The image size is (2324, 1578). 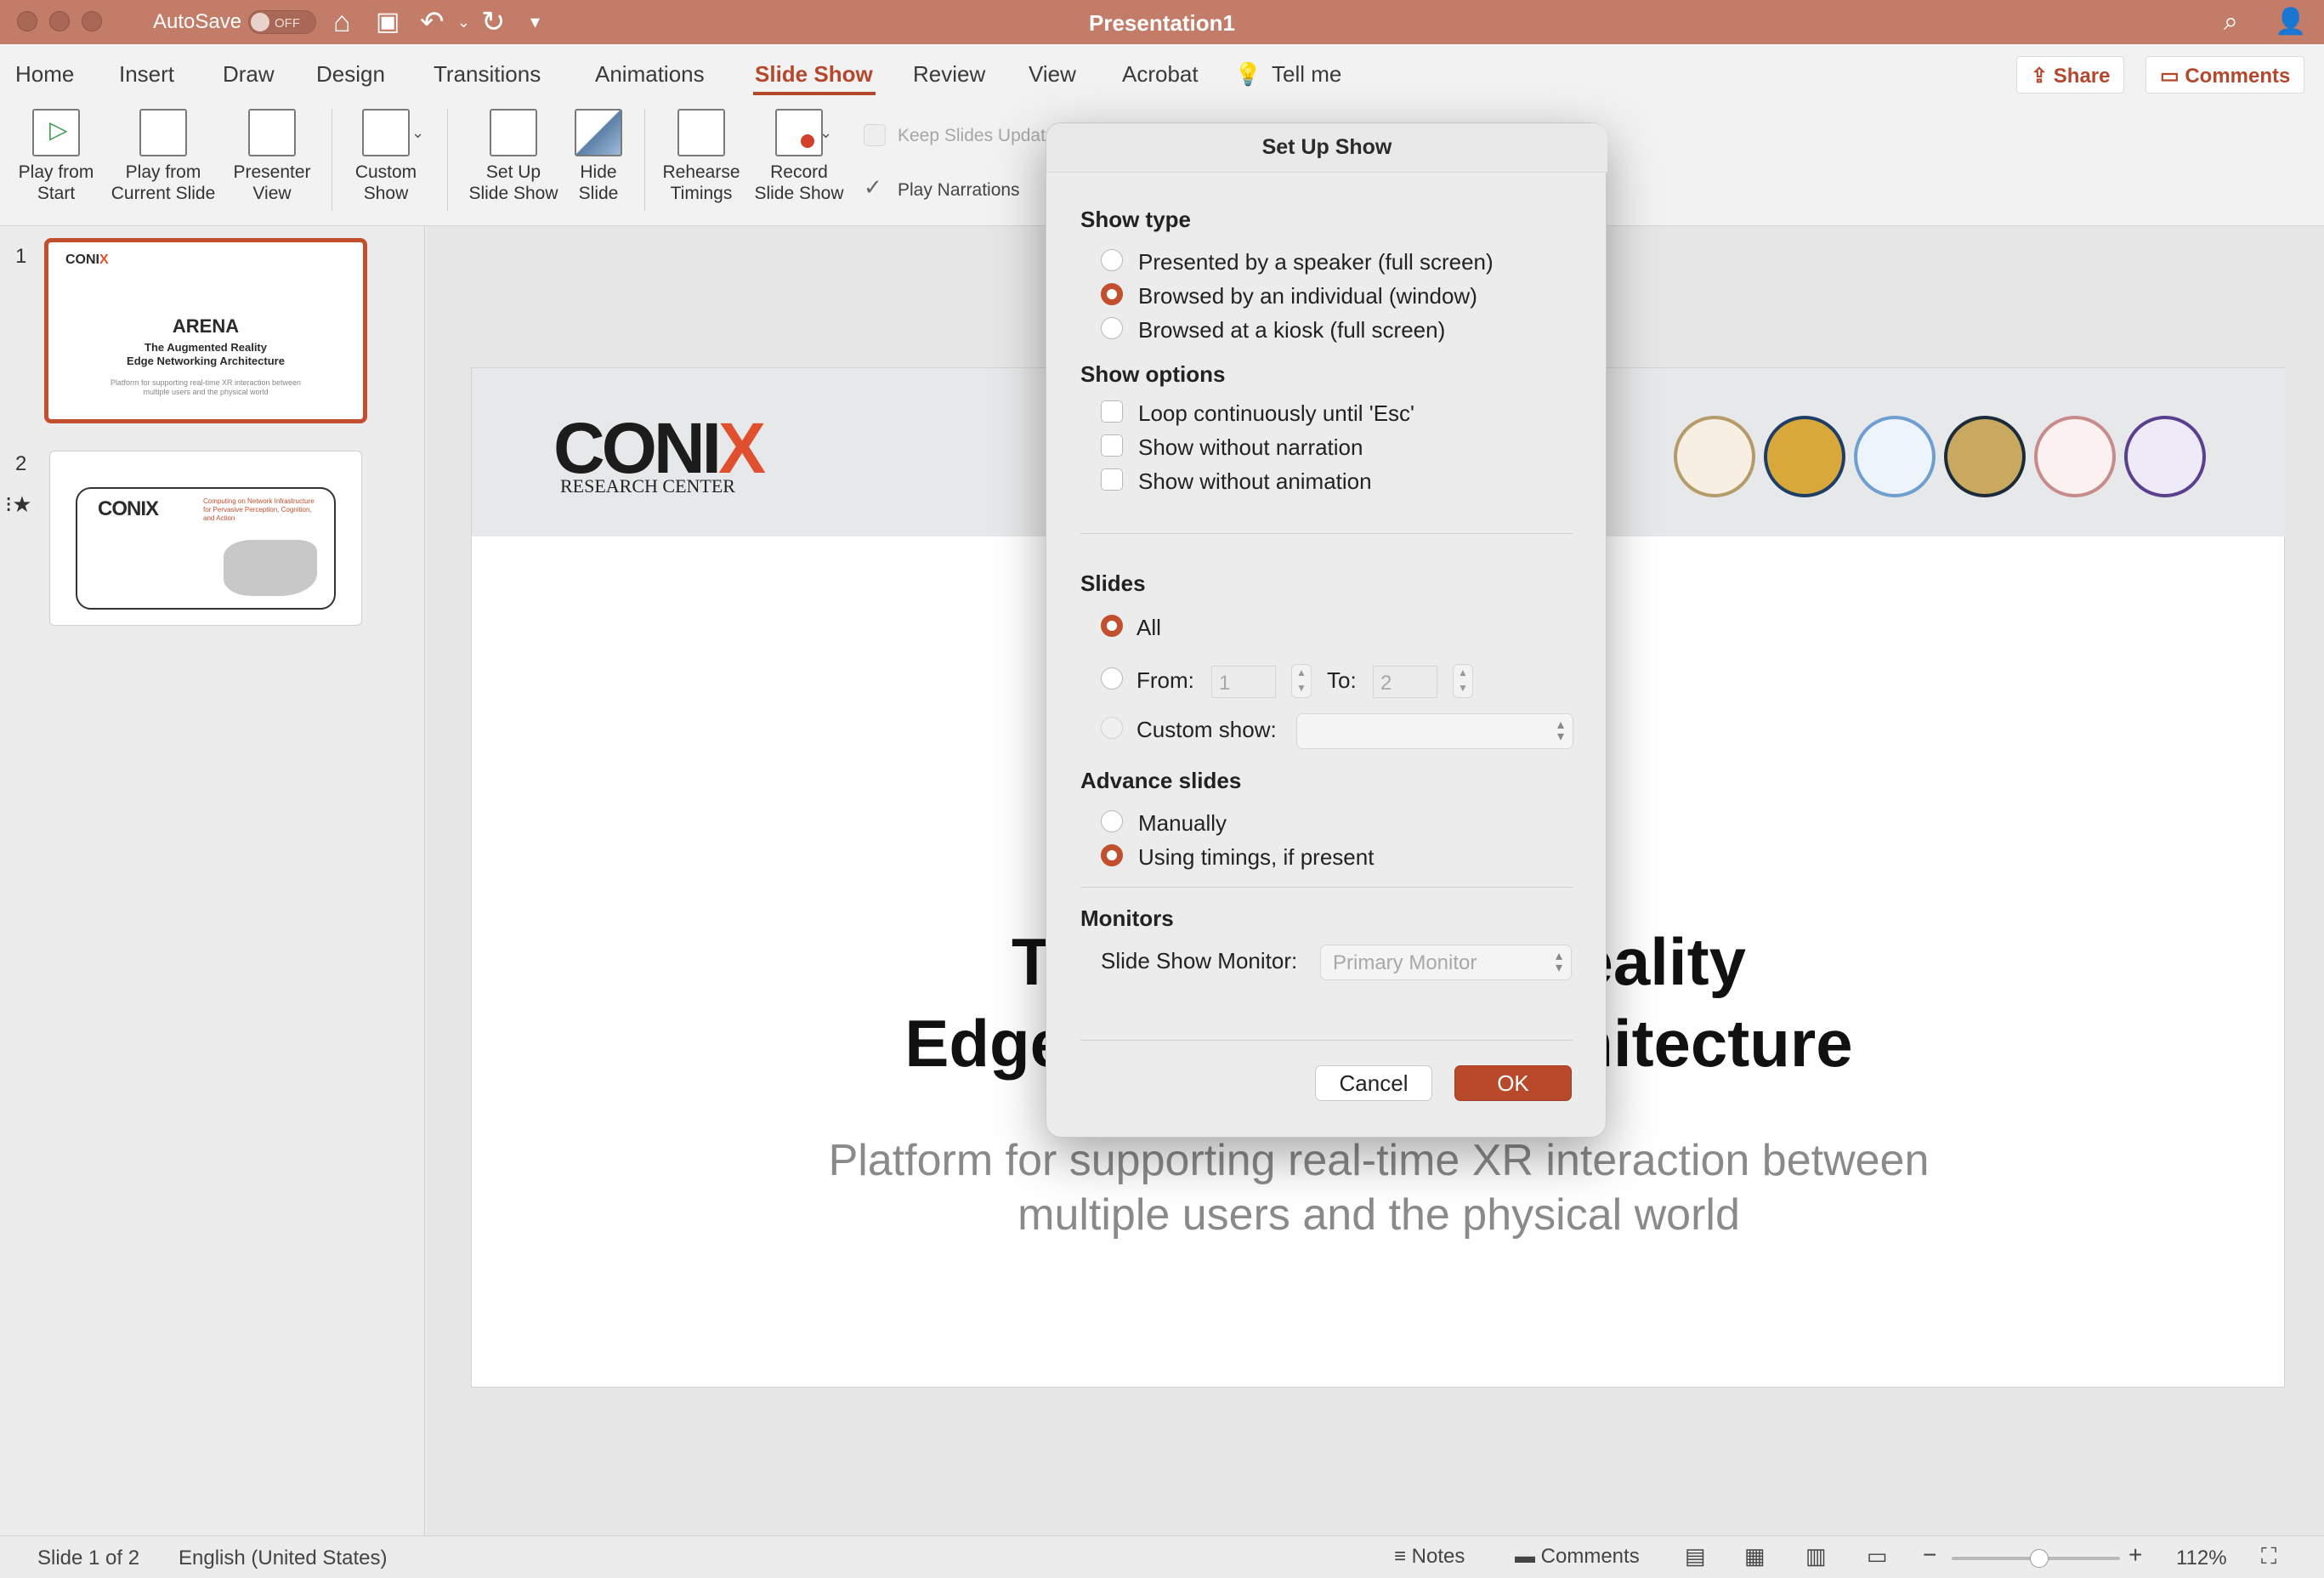 I want to click on status-comments-button: ▬ Comments, so click(x=1578, y=1557).